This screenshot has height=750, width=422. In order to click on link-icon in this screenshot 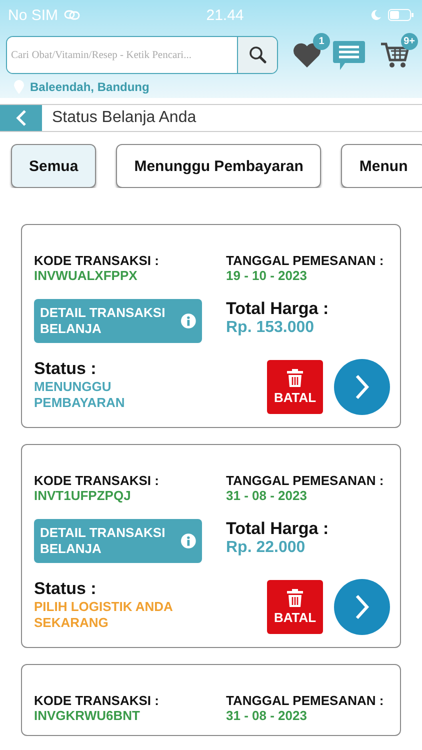, I will do `click(72, 15)`.